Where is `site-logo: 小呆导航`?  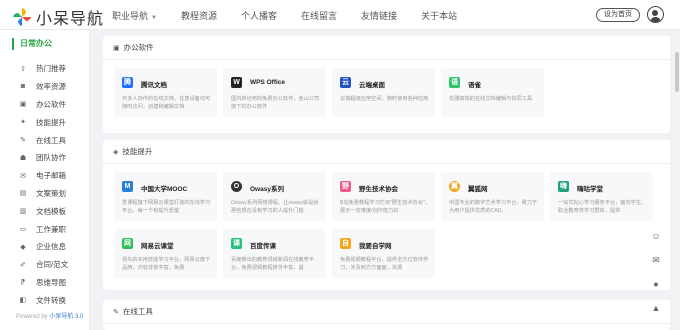 site-logo: 小呆导航 is located at coordinates (58, 17).